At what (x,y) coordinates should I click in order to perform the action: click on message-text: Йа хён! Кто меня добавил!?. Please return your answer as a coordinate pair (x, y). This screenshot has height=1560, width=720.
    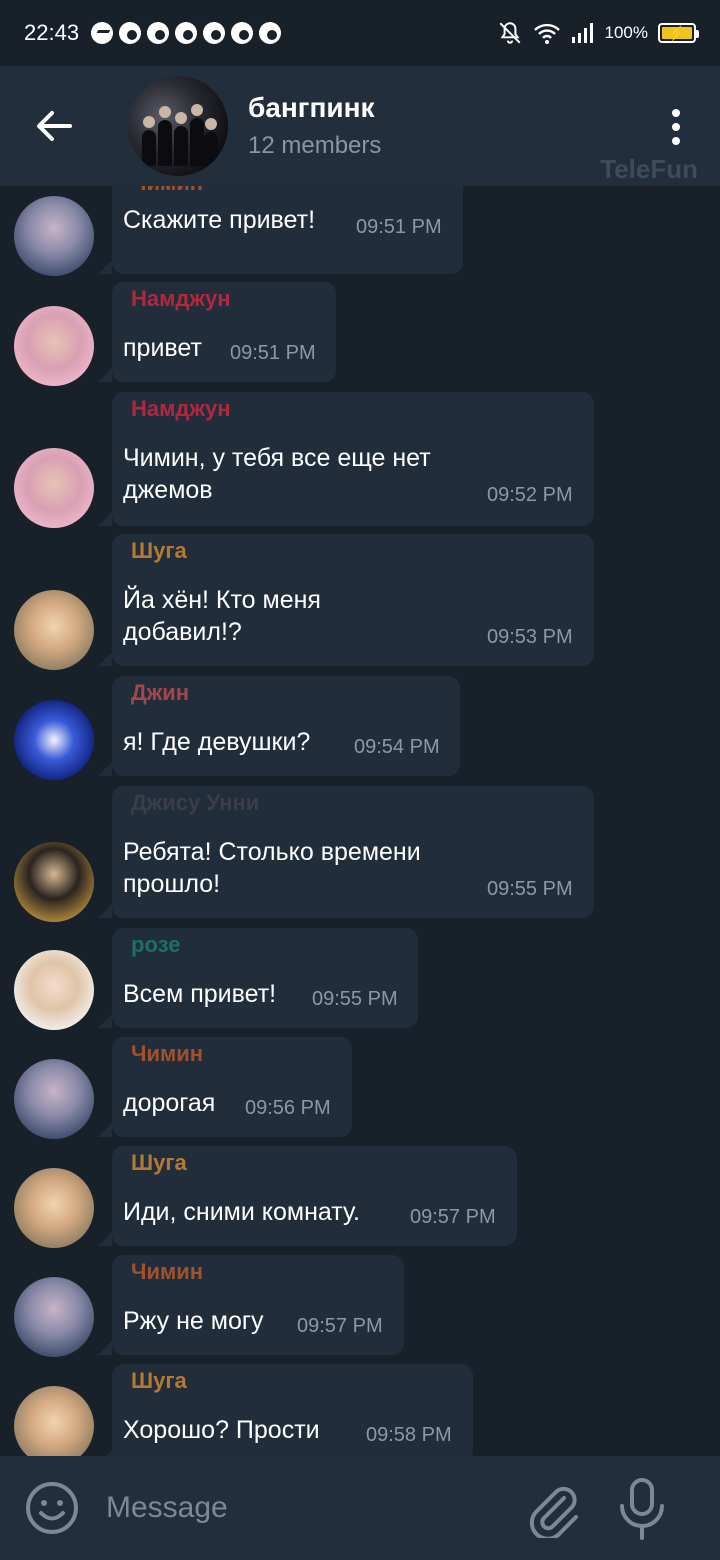
    Looking at the image, I should click on (222, 616).